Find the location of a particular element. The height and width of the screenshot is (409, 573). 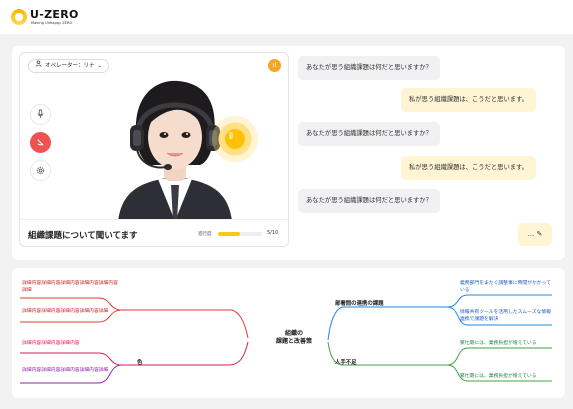

progress-fill is located at coordinates (229, 234).